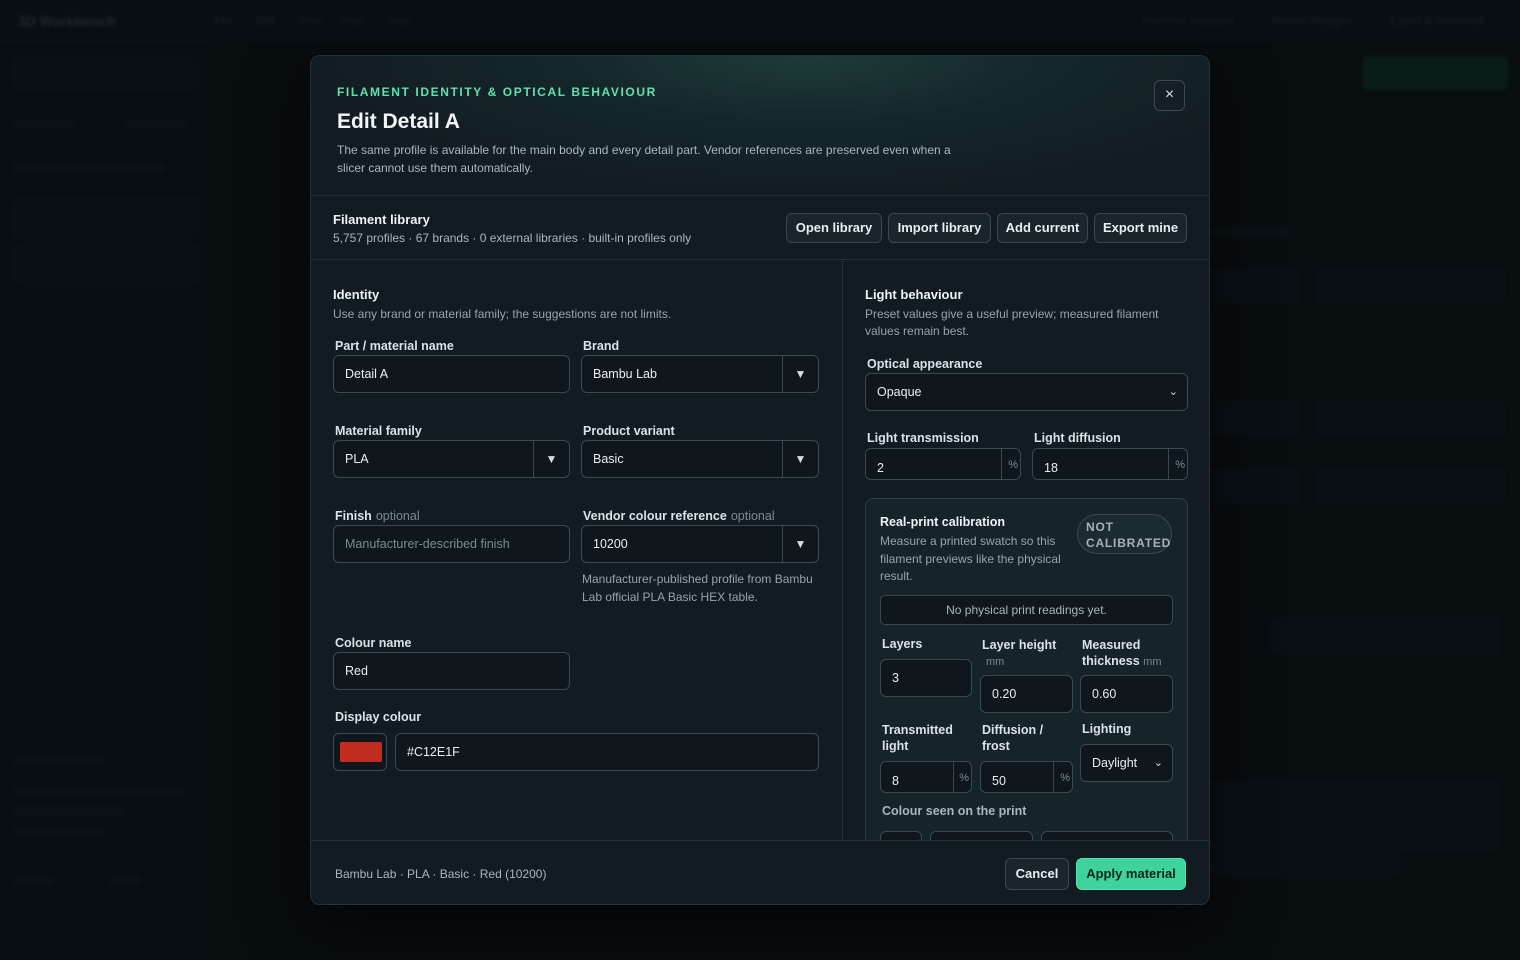  Describe the element at coordinates (608, 459) in the screenshot. I see `product-variant-value: Basic` at that location.